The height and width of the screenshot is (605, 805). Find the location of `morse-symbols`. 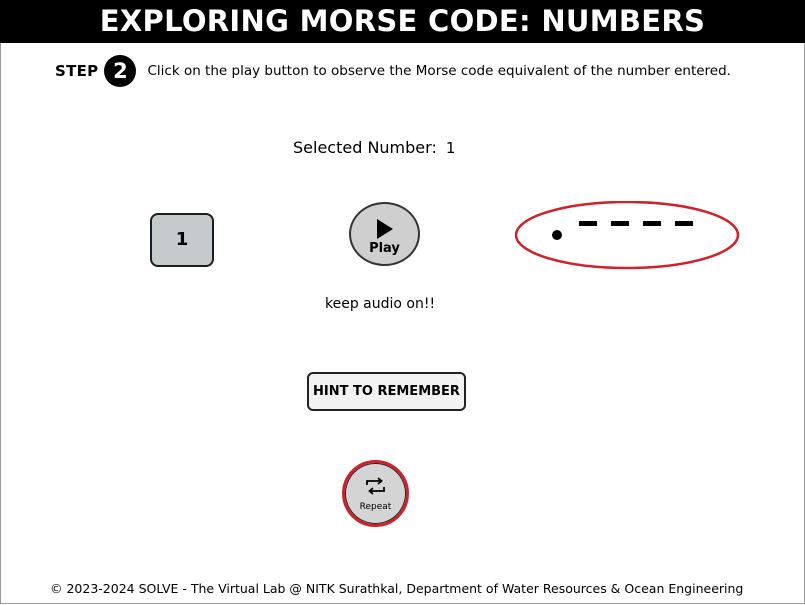

morse-symbols is located at coordinates (622, 230).